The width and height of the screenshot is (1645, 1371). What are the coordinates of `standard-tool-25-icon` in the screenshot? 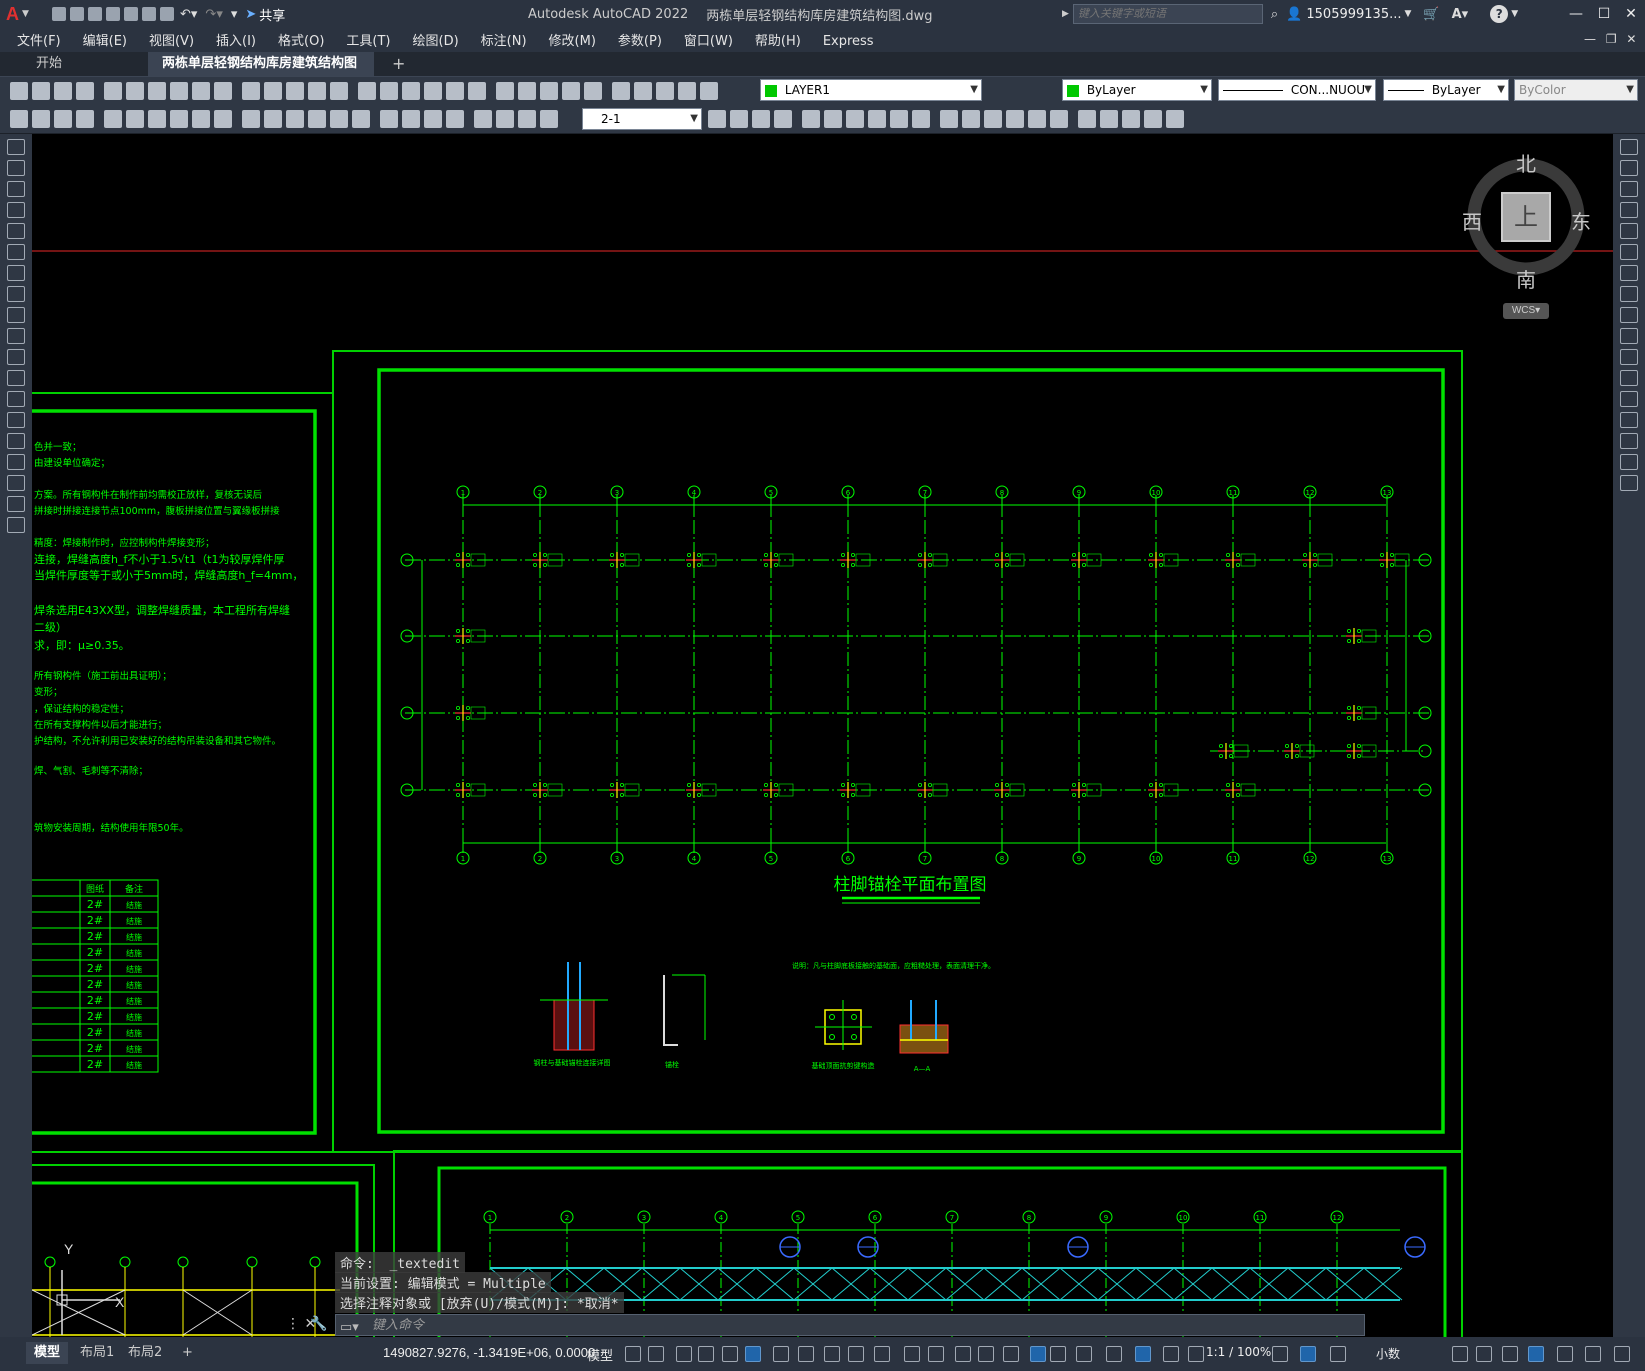 It's located at (593, 91).